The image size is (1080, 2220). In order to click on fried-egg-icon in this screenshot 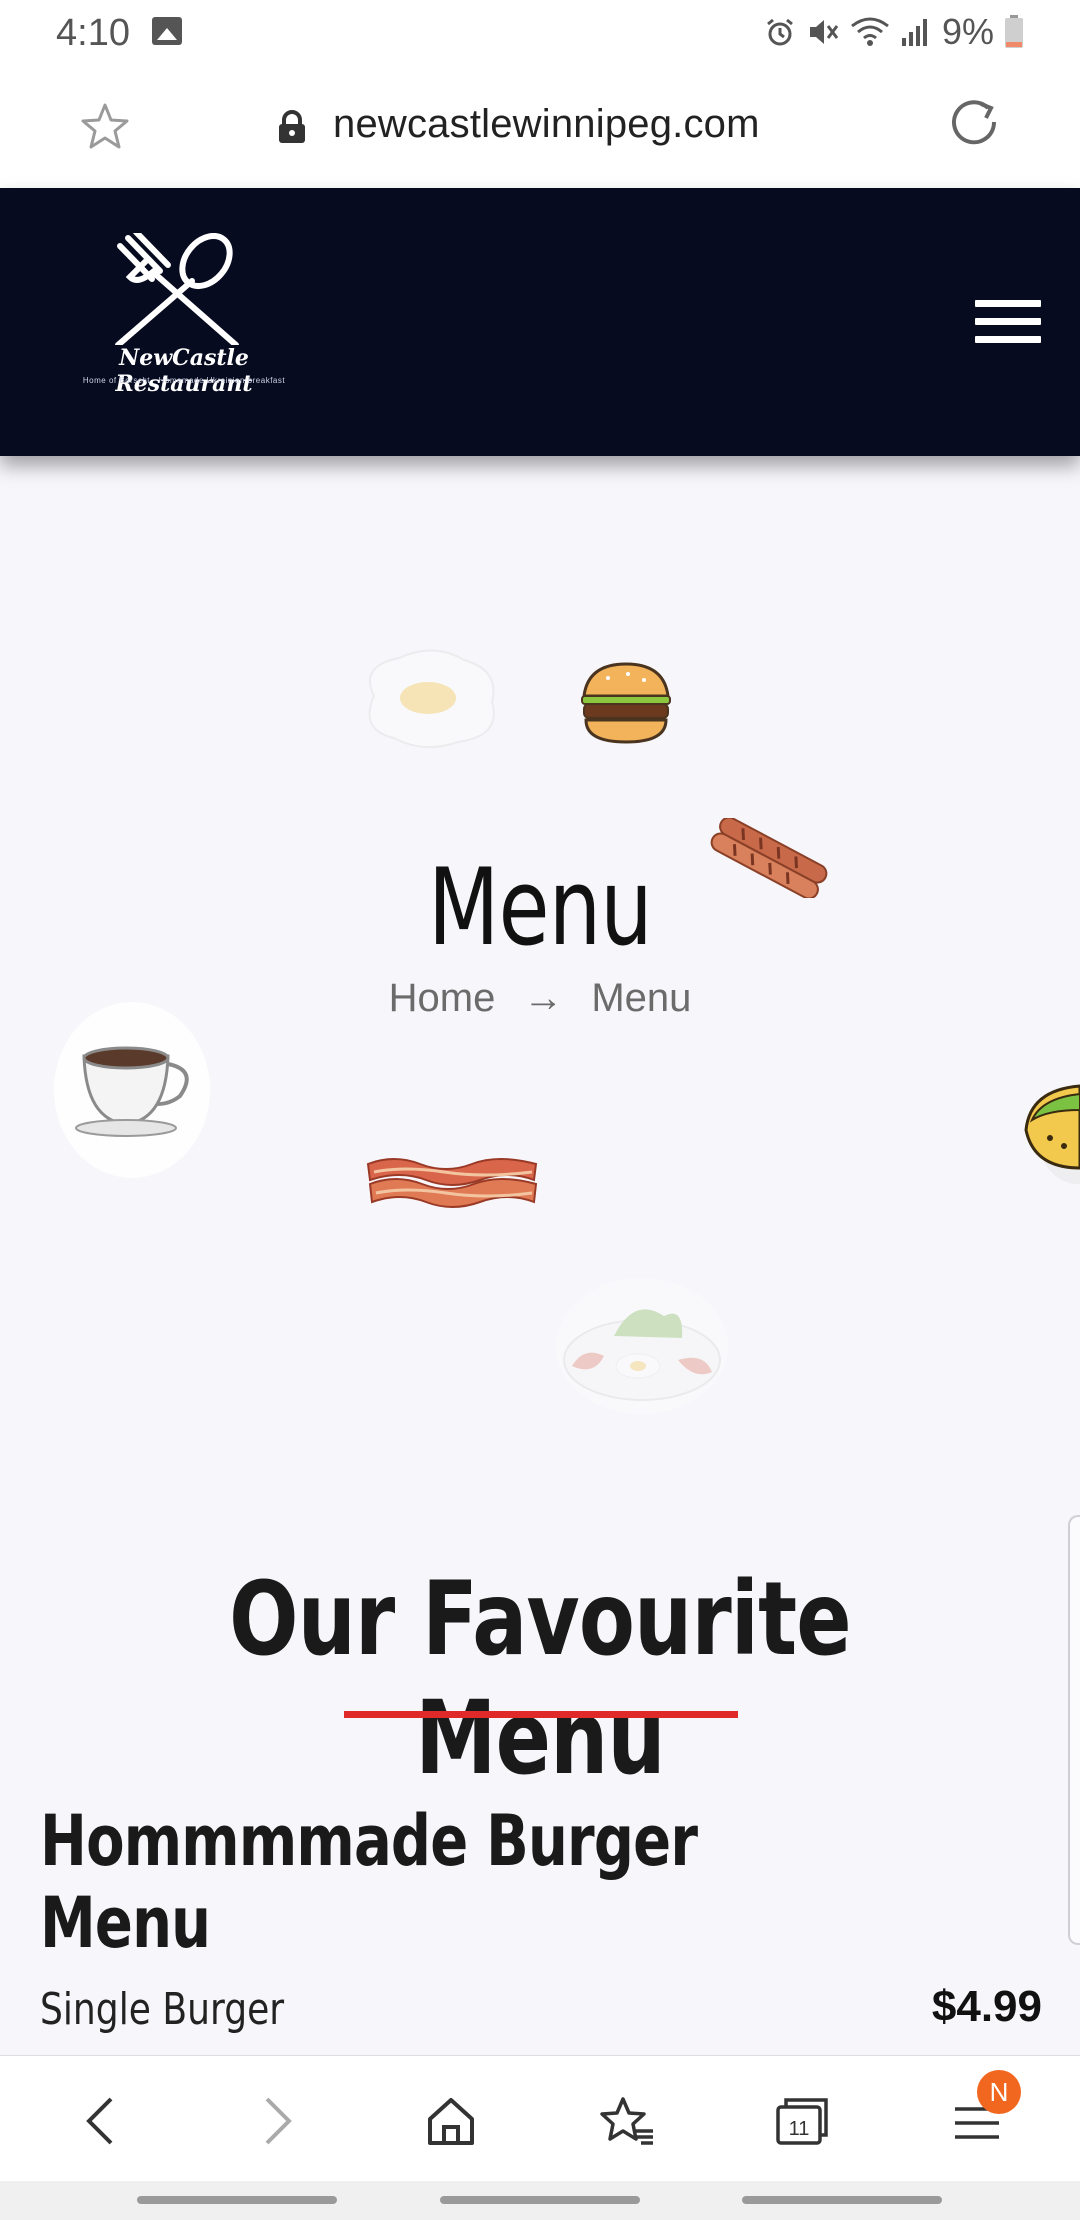, I will do `click(431, 699)`.